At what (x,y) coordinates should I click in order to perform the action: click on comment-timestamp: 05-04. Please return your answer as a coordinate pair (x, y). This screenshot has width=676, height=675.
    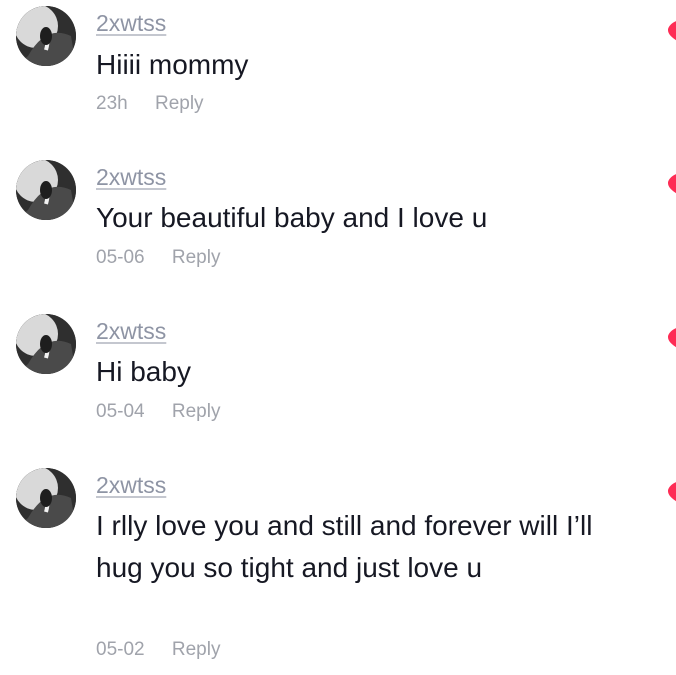
    Looking at the image, I should click on (120, 411).